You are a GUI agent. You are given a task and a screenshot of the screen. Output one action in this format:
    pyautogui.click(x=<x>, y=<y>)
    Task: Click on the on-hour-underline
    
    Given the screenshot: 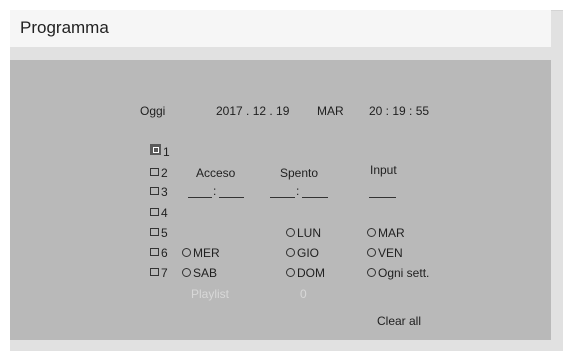 What is the action you would take?
    pyautogui.click(x=200, y=197)
    